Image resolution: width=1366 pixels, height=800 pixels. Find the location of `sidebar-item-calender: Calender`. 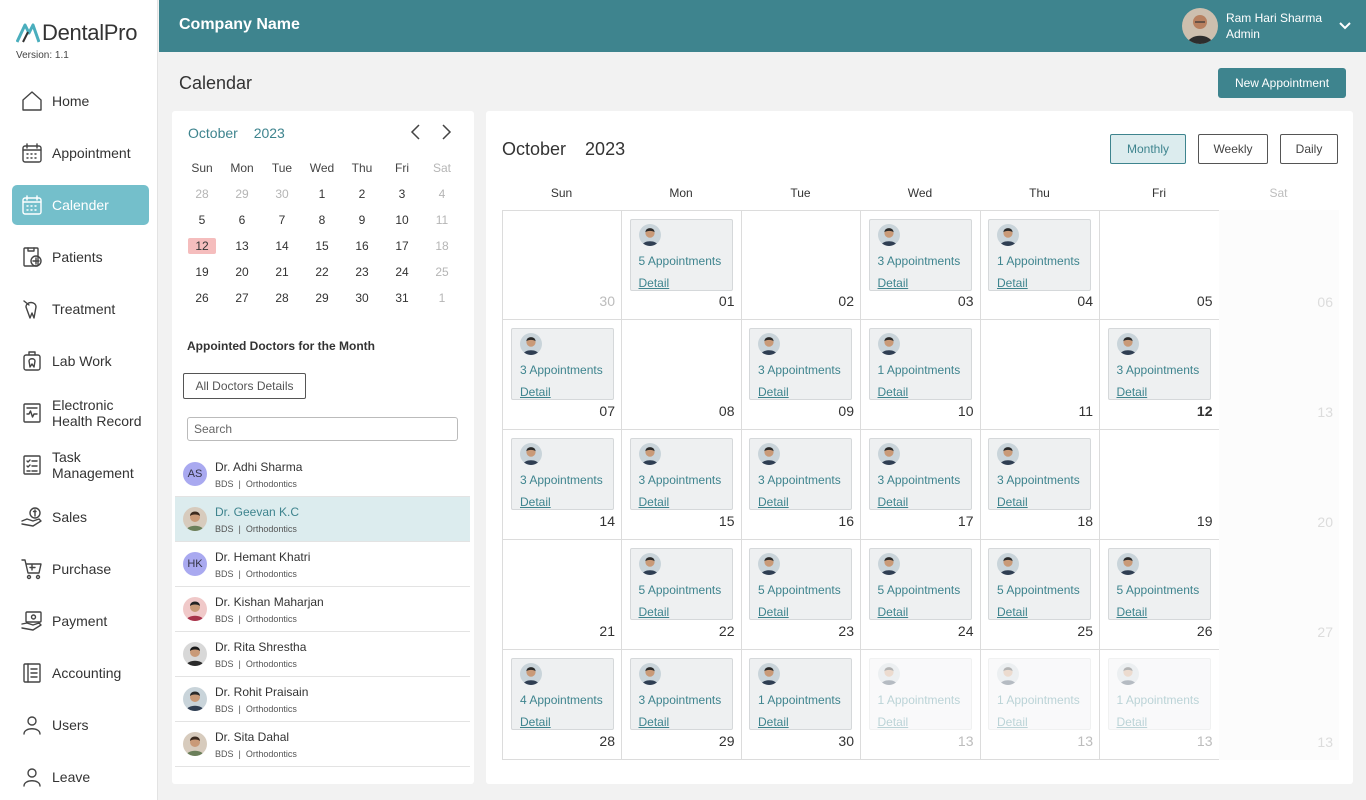

sidebar-item-calender: Calender is located at coordinates (80, 205).